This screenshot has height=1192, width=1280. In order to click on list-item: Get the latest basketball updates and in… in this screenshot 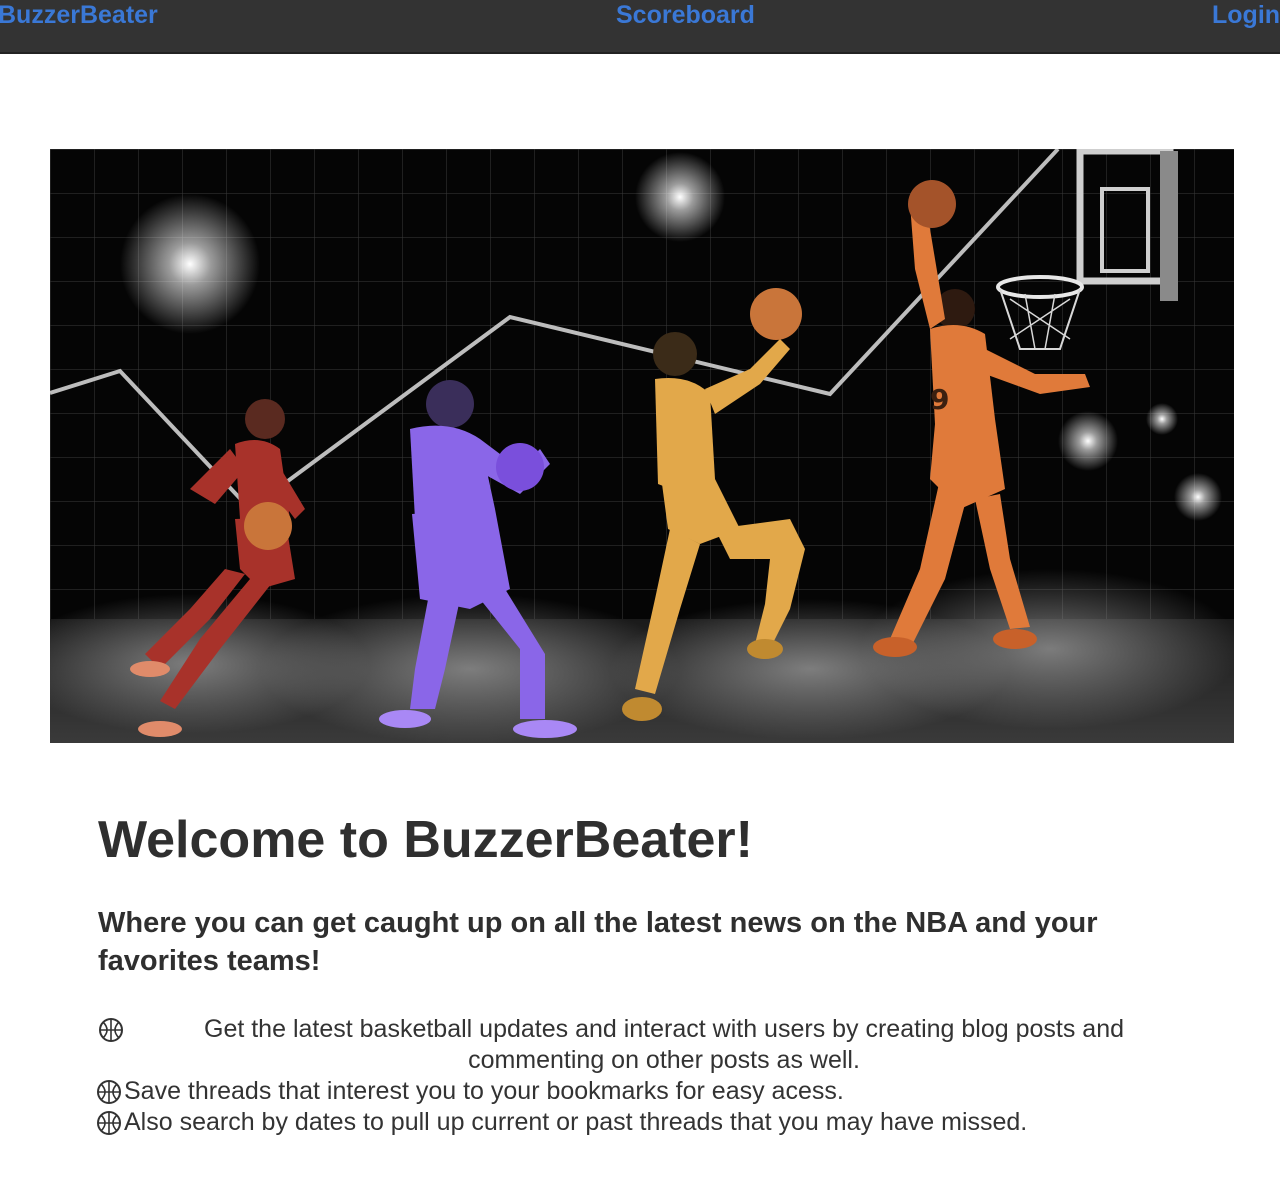, I will do `click(634, 1045)`.